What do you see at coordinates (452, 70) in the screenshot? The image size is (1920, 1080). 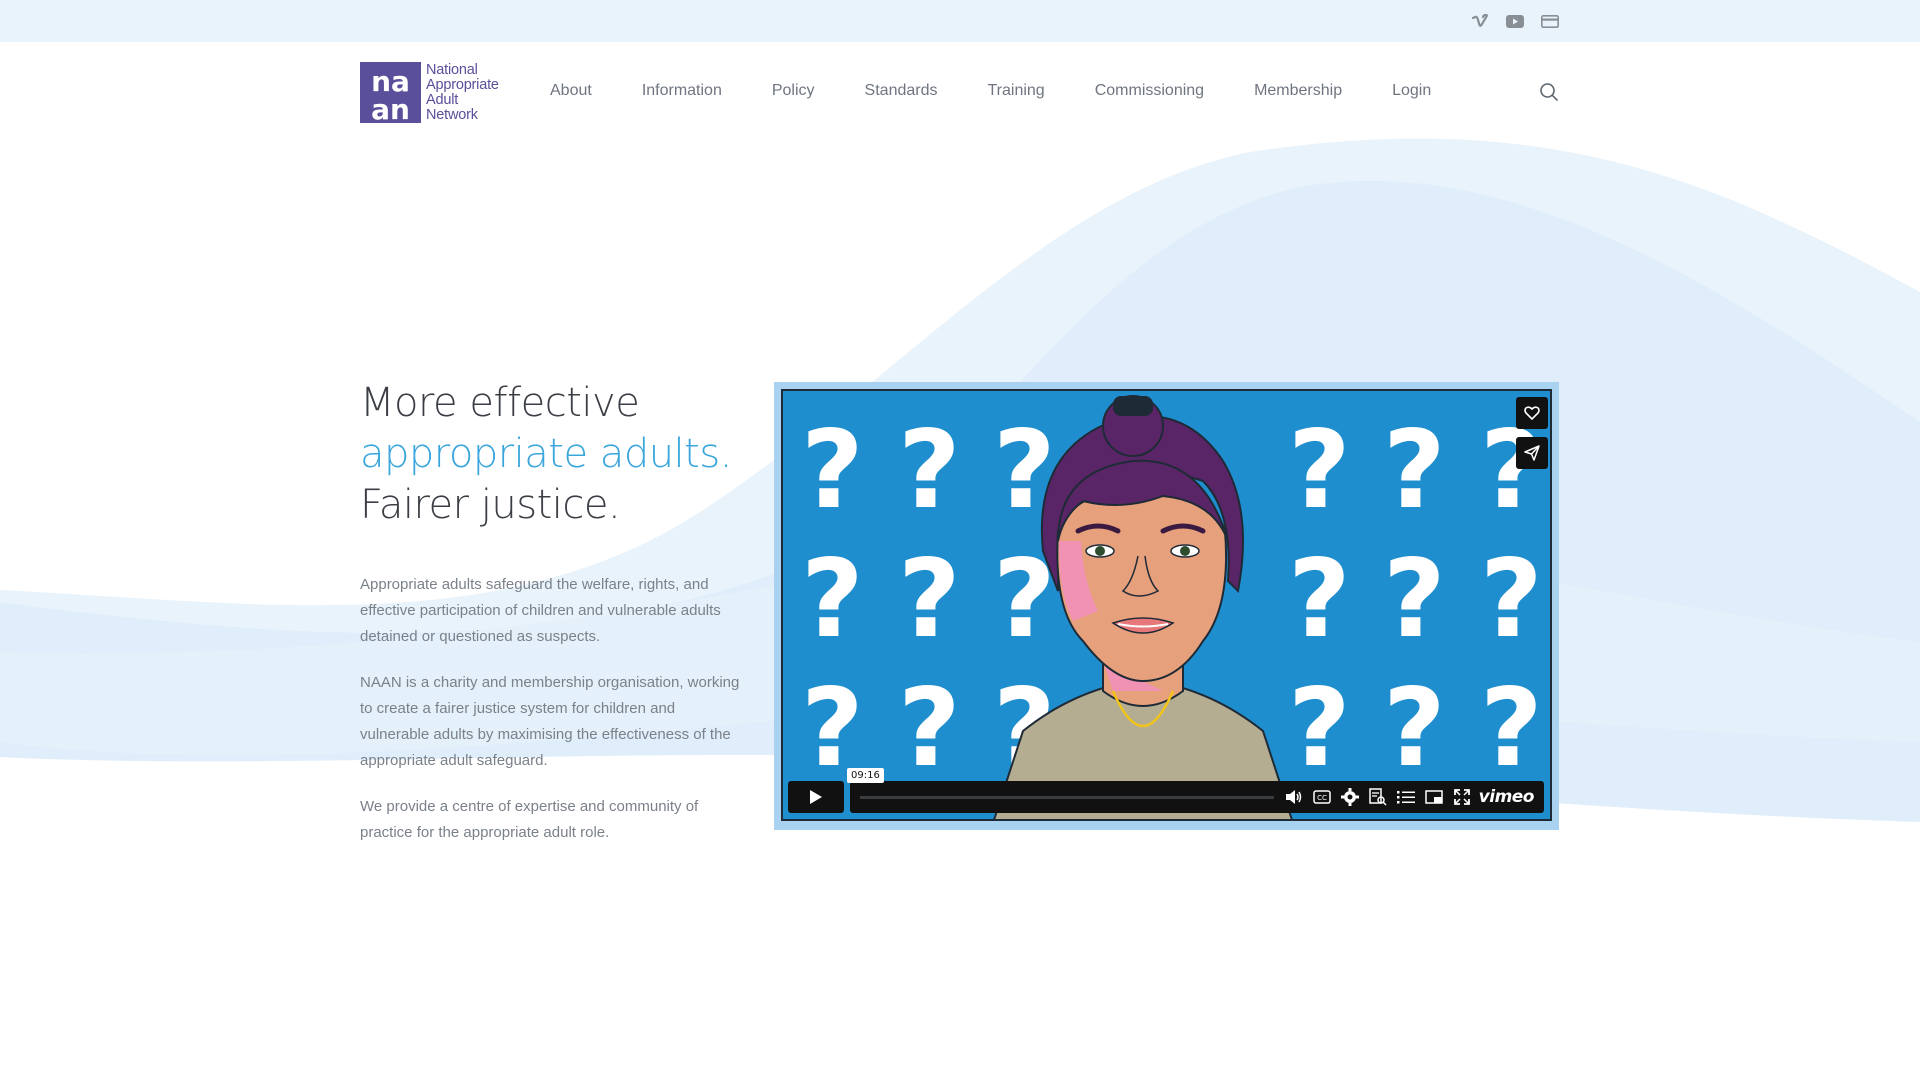 I see `logo-line-national: National` at bounding box center [452, 70].